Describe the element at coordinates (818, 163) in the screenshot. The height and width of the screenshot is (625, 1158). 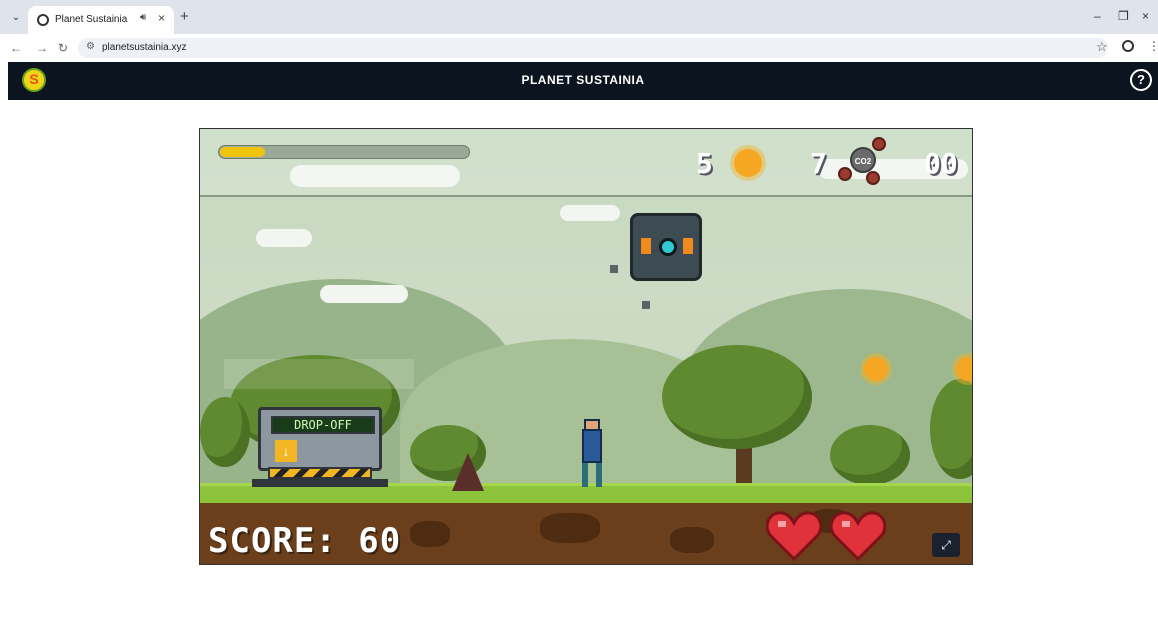
I see `co2-count: 7` at that location.